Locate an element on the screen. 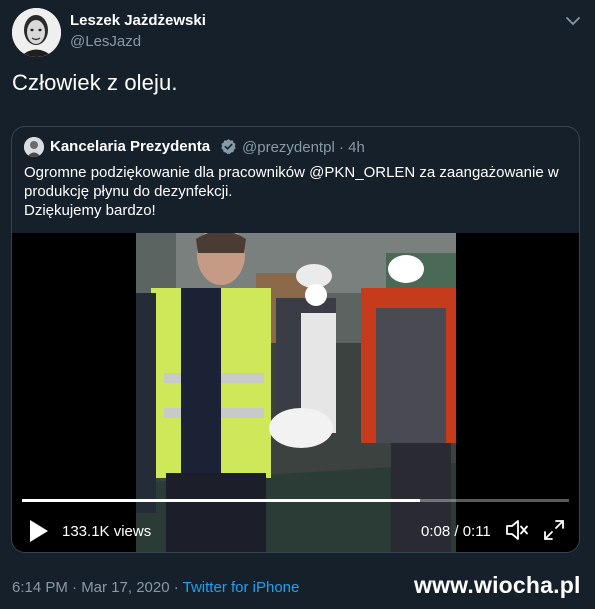  verified-badge-icon is located at coordinates (228, 146).